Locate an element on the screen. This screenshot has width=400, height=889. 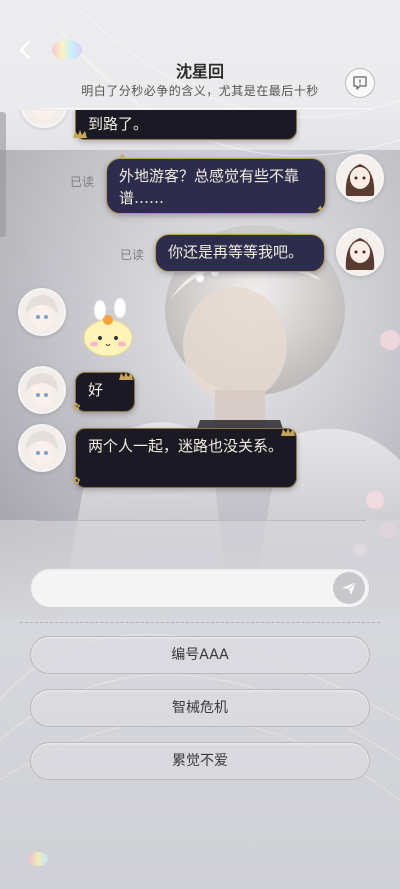
paper-plane-icon is located at coordinates (349, 588).